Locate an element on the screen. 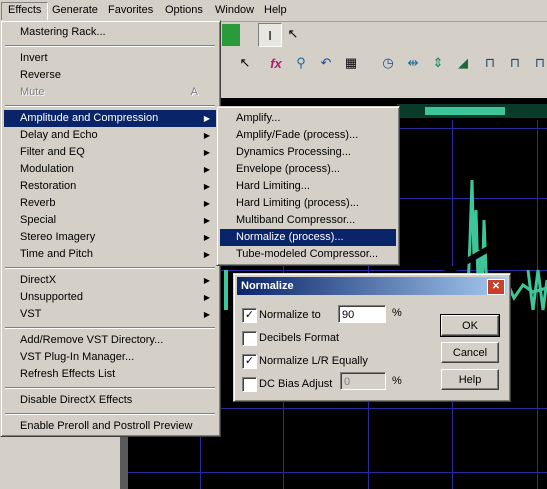  cursor-tool-icon: ↖ is located at coordinates (293, 34).